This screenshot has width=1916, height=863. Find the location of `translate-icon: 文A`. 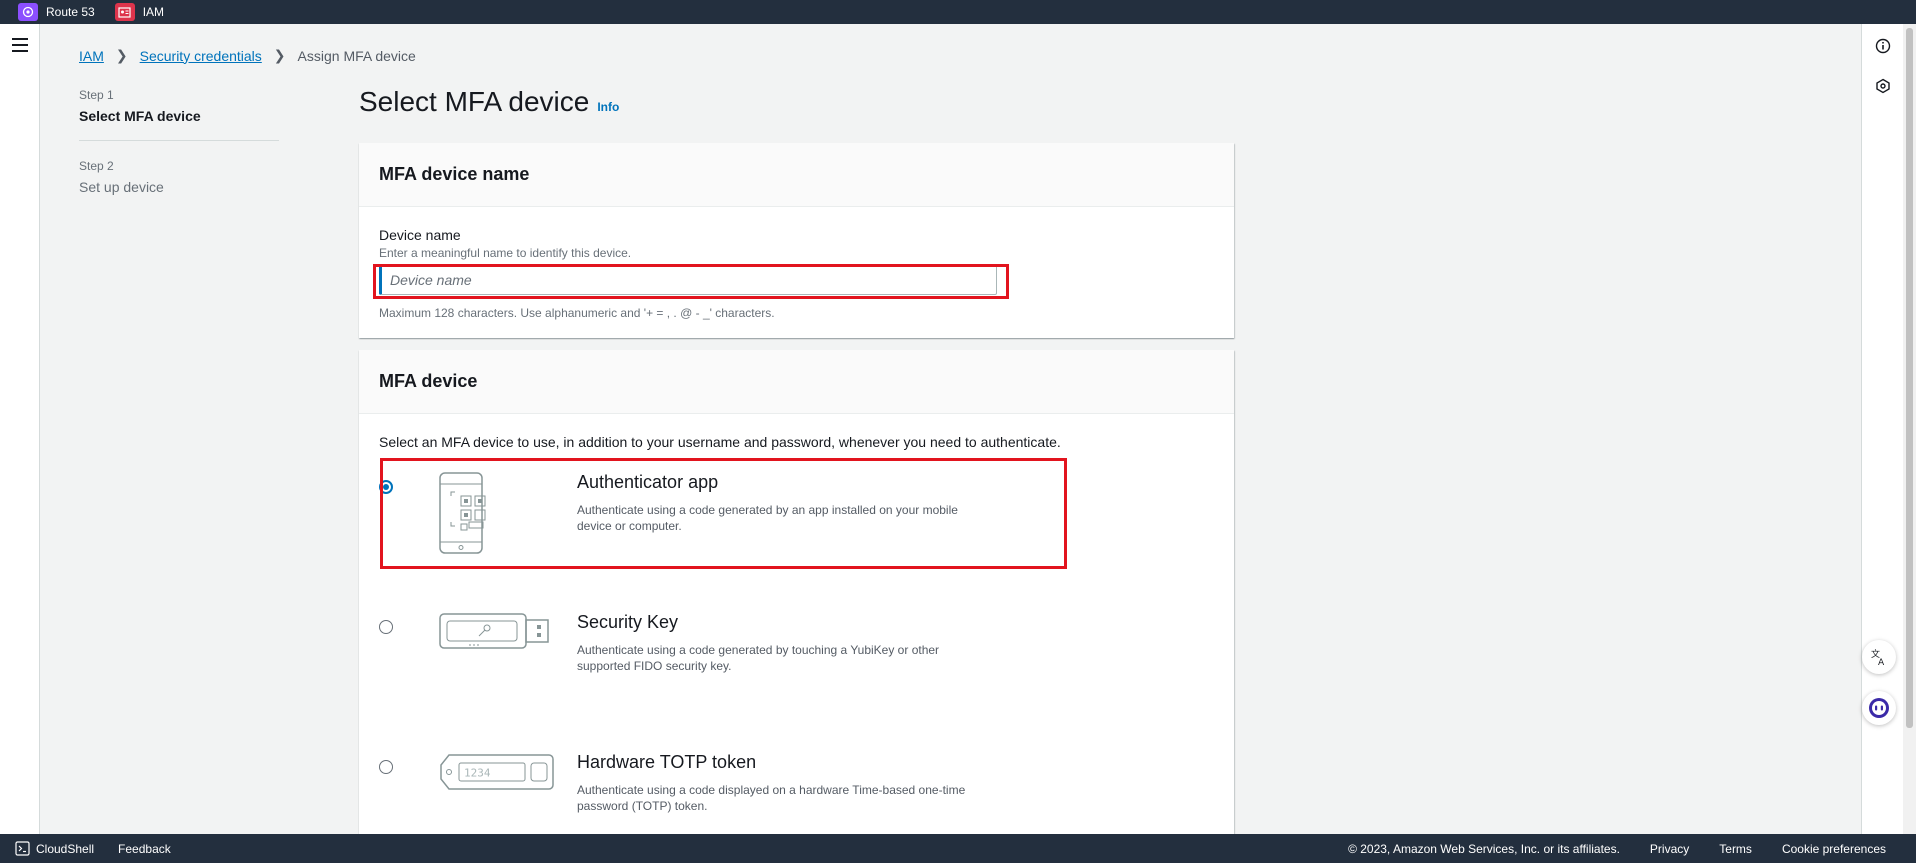

translate-icon: 文A is located at coordinates (1878, 657).